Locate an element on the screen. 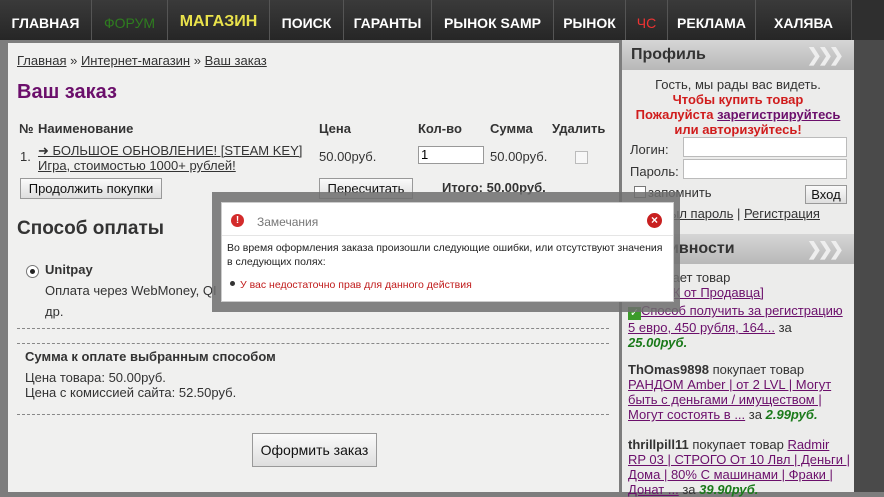  dialog-header: ! Замечания × is located at coordinates (447, 219).